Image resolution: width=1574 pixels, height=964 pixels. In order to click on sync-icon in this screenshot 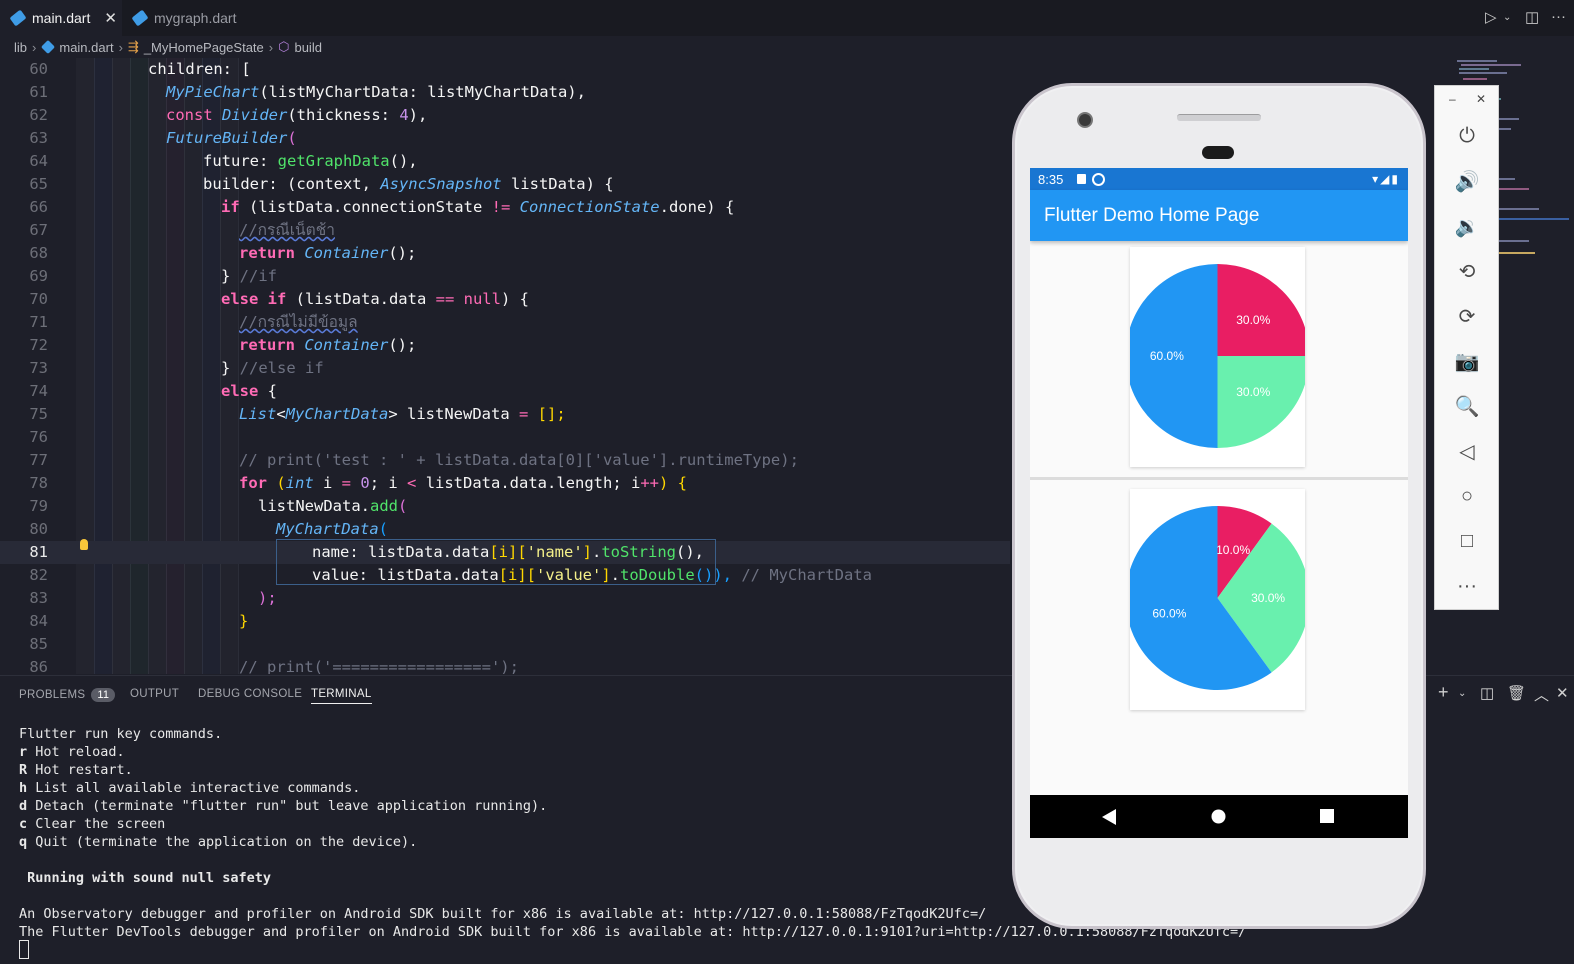, I will do `click(1099, 179)`.